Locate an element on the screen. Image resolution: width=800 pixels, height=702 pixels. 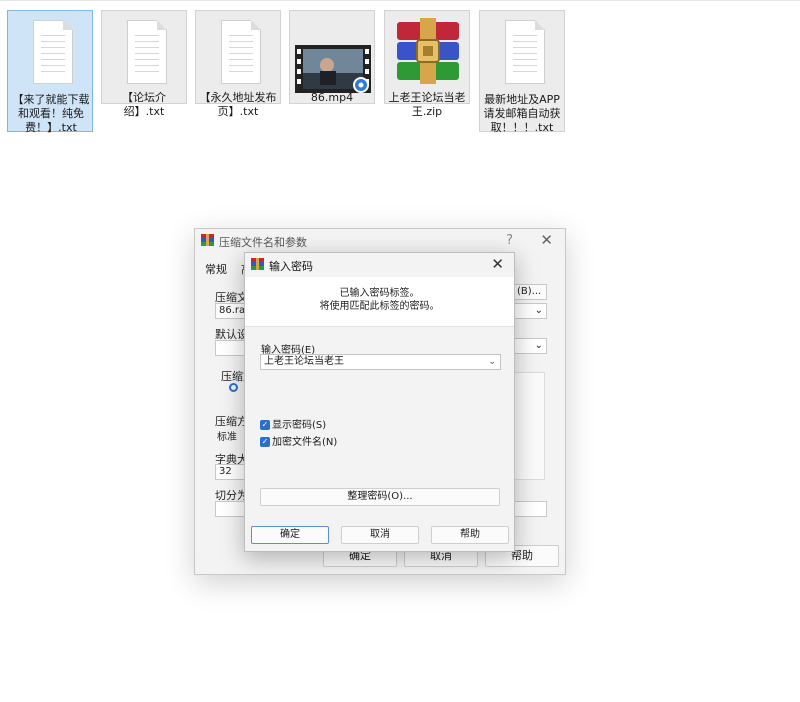
dialog-title: 压缩文件名和参数 is located at coordinates (263, 242).